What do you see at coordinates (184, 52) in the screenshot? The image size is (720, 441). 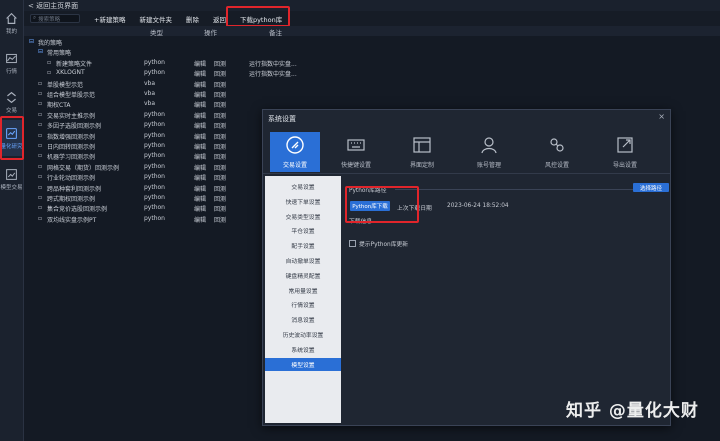 I see `tree-row: ⊟ 常用策略` at bounding box center [184, 52].